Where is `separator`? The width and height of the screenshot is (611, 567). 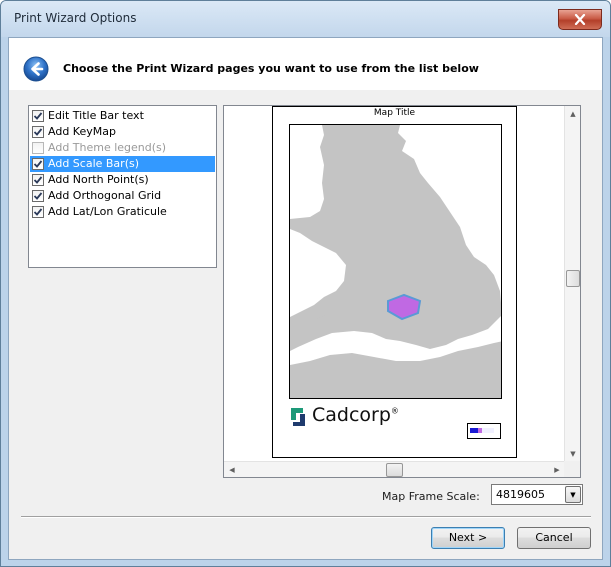
separator is located at coordinates (306, 517).